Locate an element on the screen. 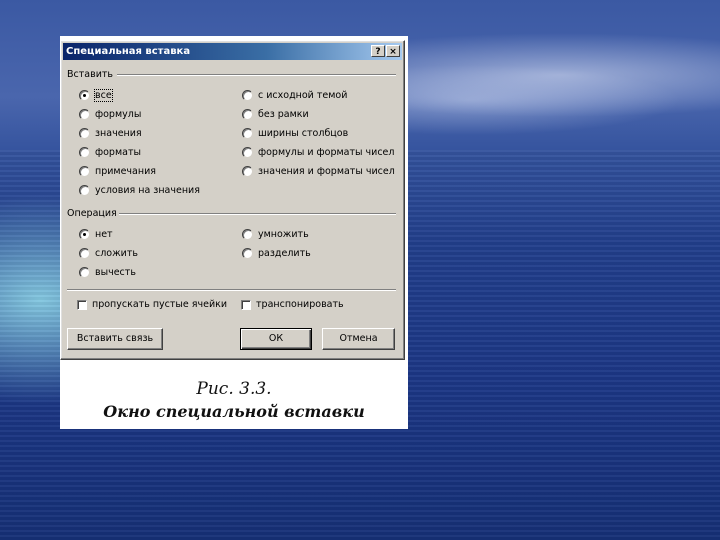 Image resolution: width=720 pixels, height=540 pixels. radio-paste-values-number-formats: значения и форматы чисел is located at coordinates (318, 171).